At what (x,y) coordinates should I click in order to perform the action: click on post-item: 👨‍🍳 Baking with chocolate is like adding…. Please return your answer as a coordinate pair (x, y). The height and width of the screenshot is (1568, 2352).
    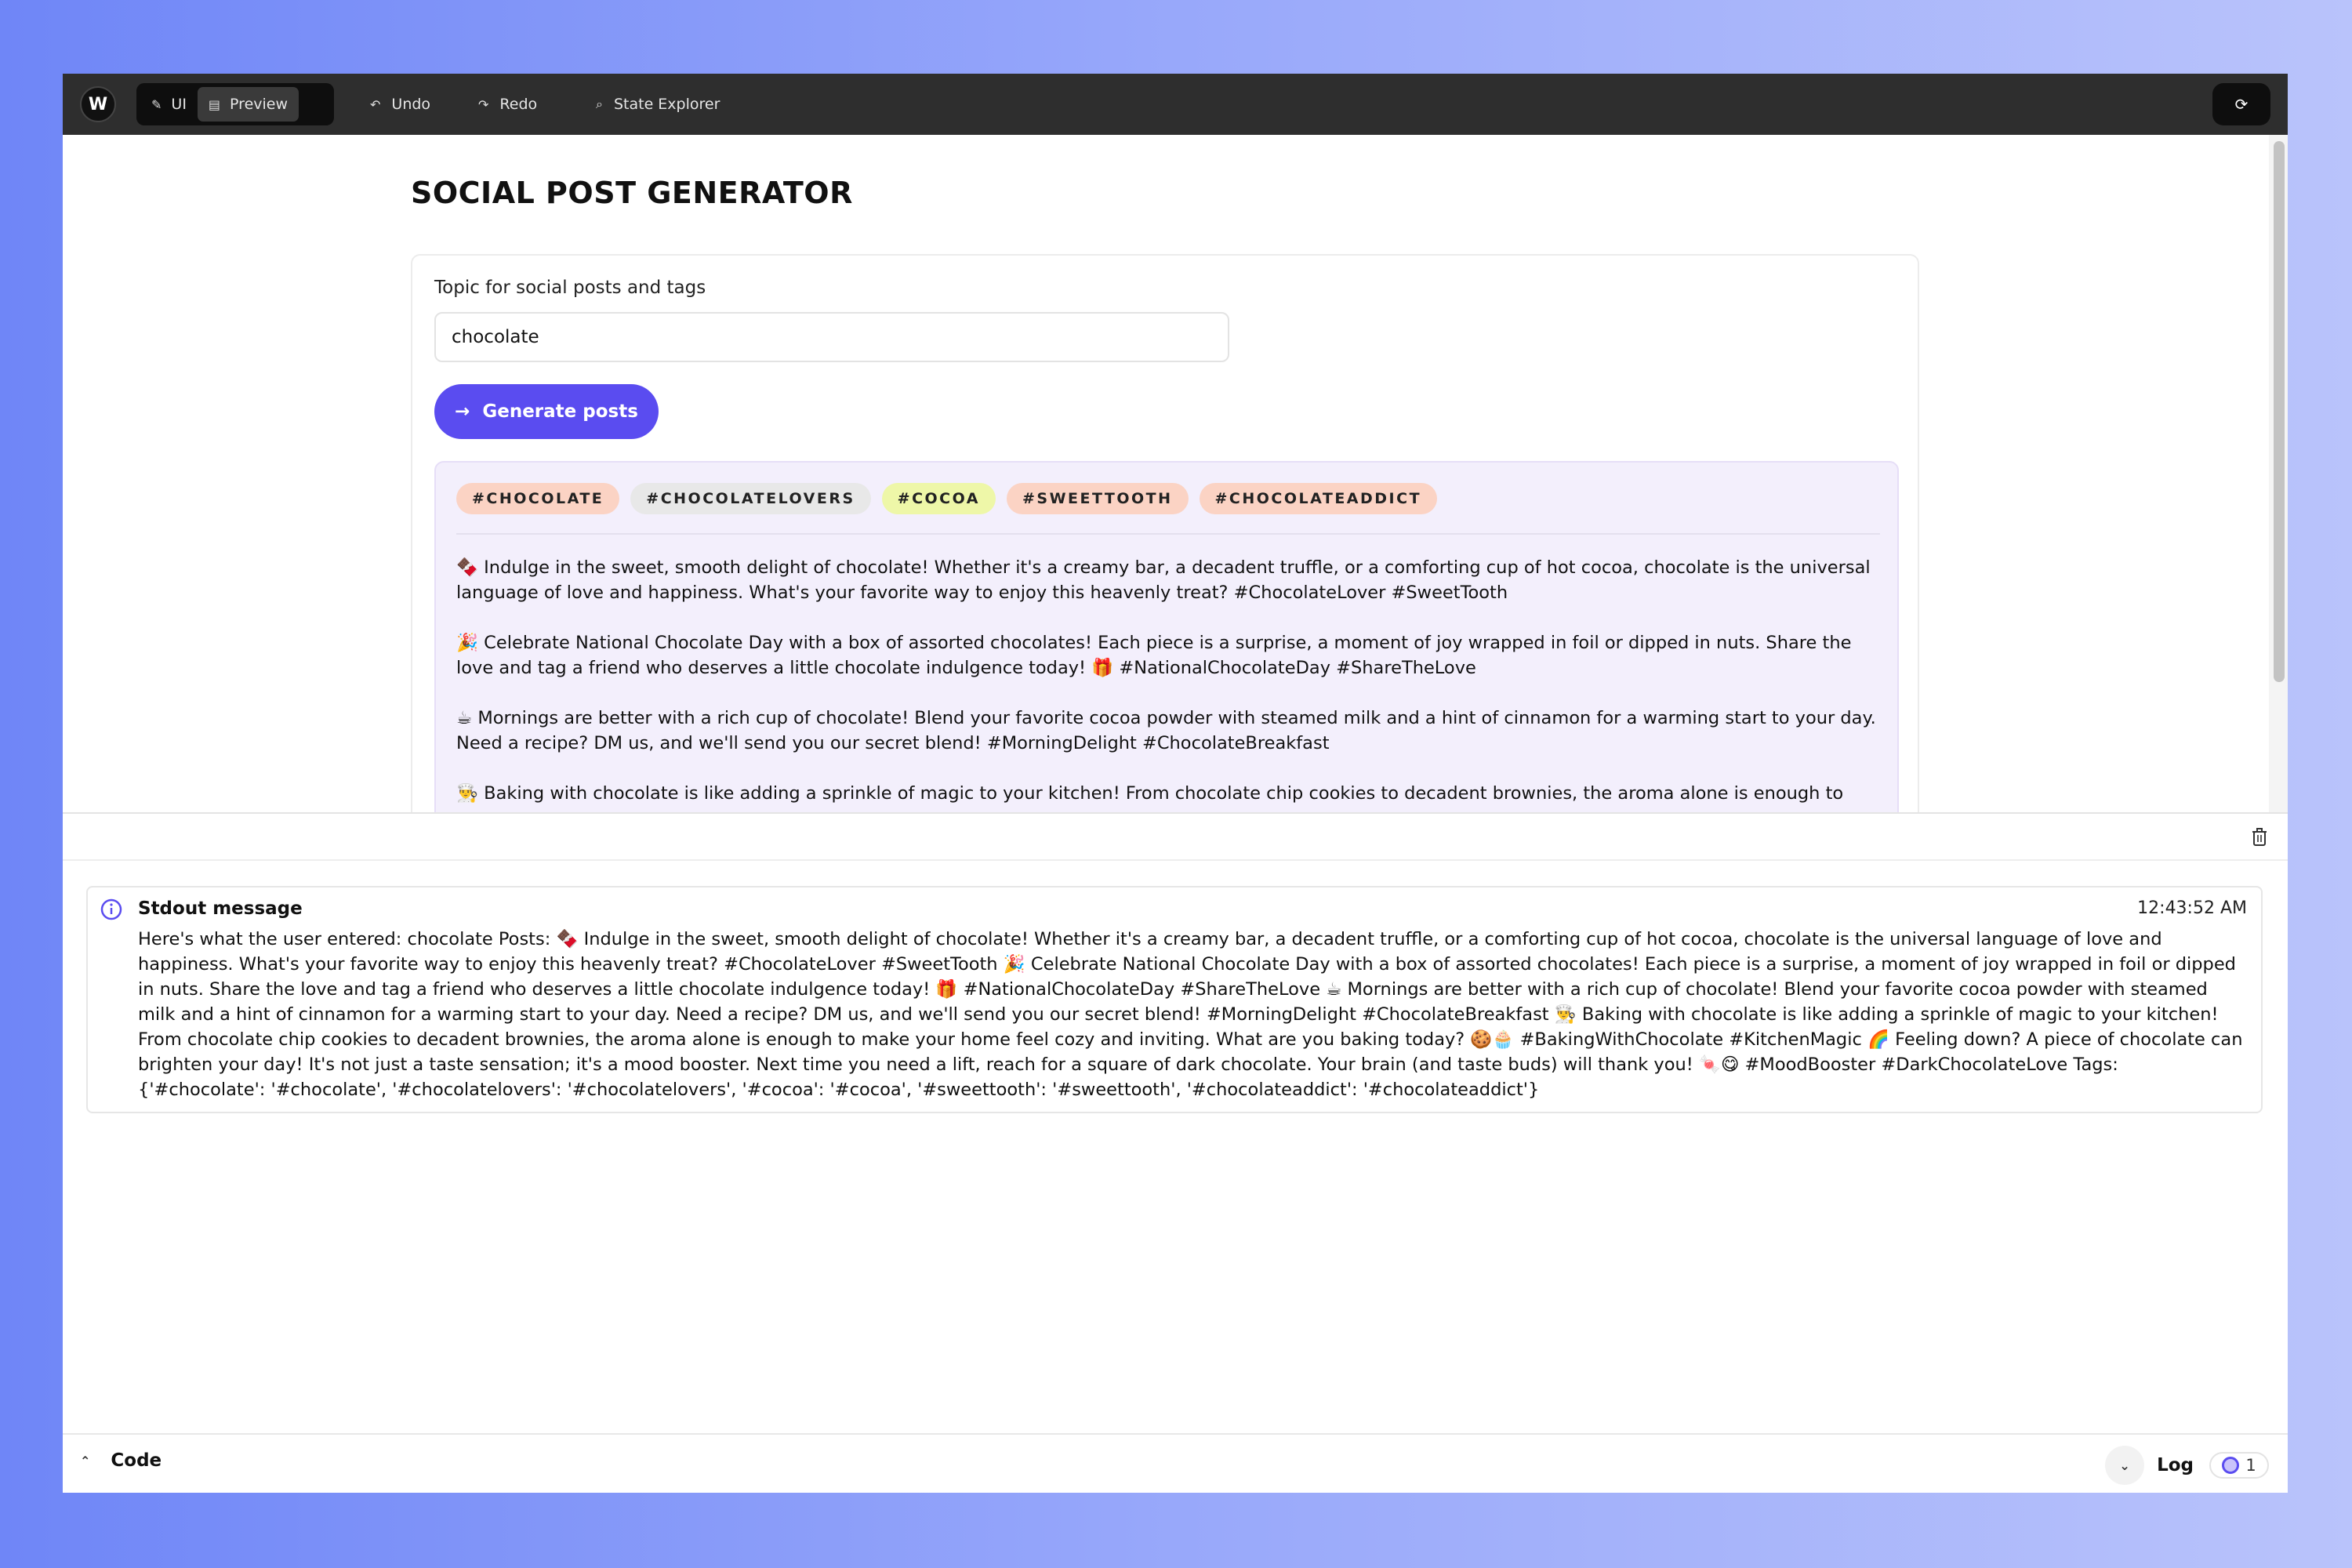
    Looking at the image, I should click on (1150, 793).